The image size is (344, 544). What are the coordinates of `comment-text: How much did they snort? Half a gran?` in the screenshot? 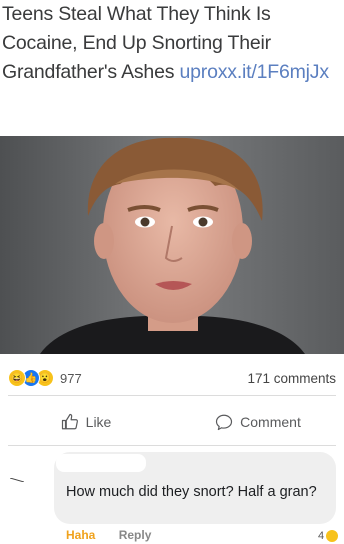 It's located at (191, 492).